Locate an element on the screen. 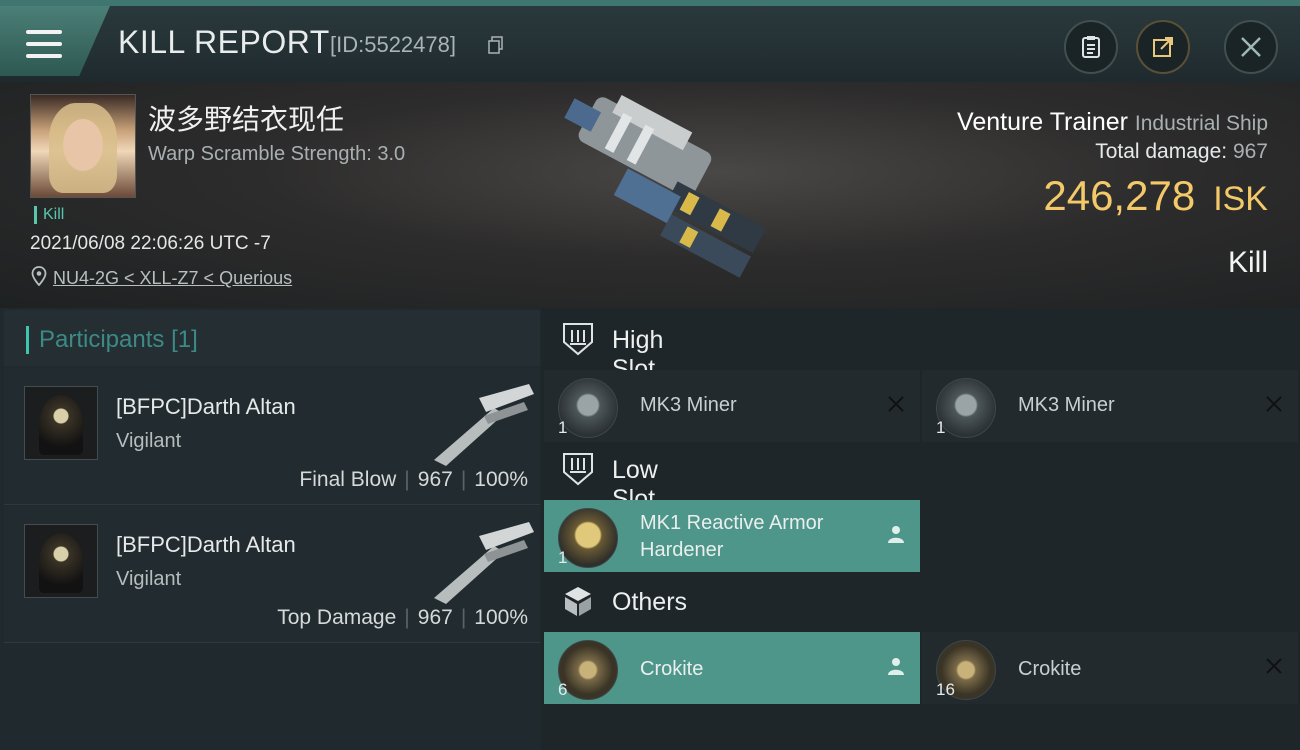 The height and width of the screenshot is (750, 1300). isk-line: 246,278 ISK is located at coordinates (1155, 196).